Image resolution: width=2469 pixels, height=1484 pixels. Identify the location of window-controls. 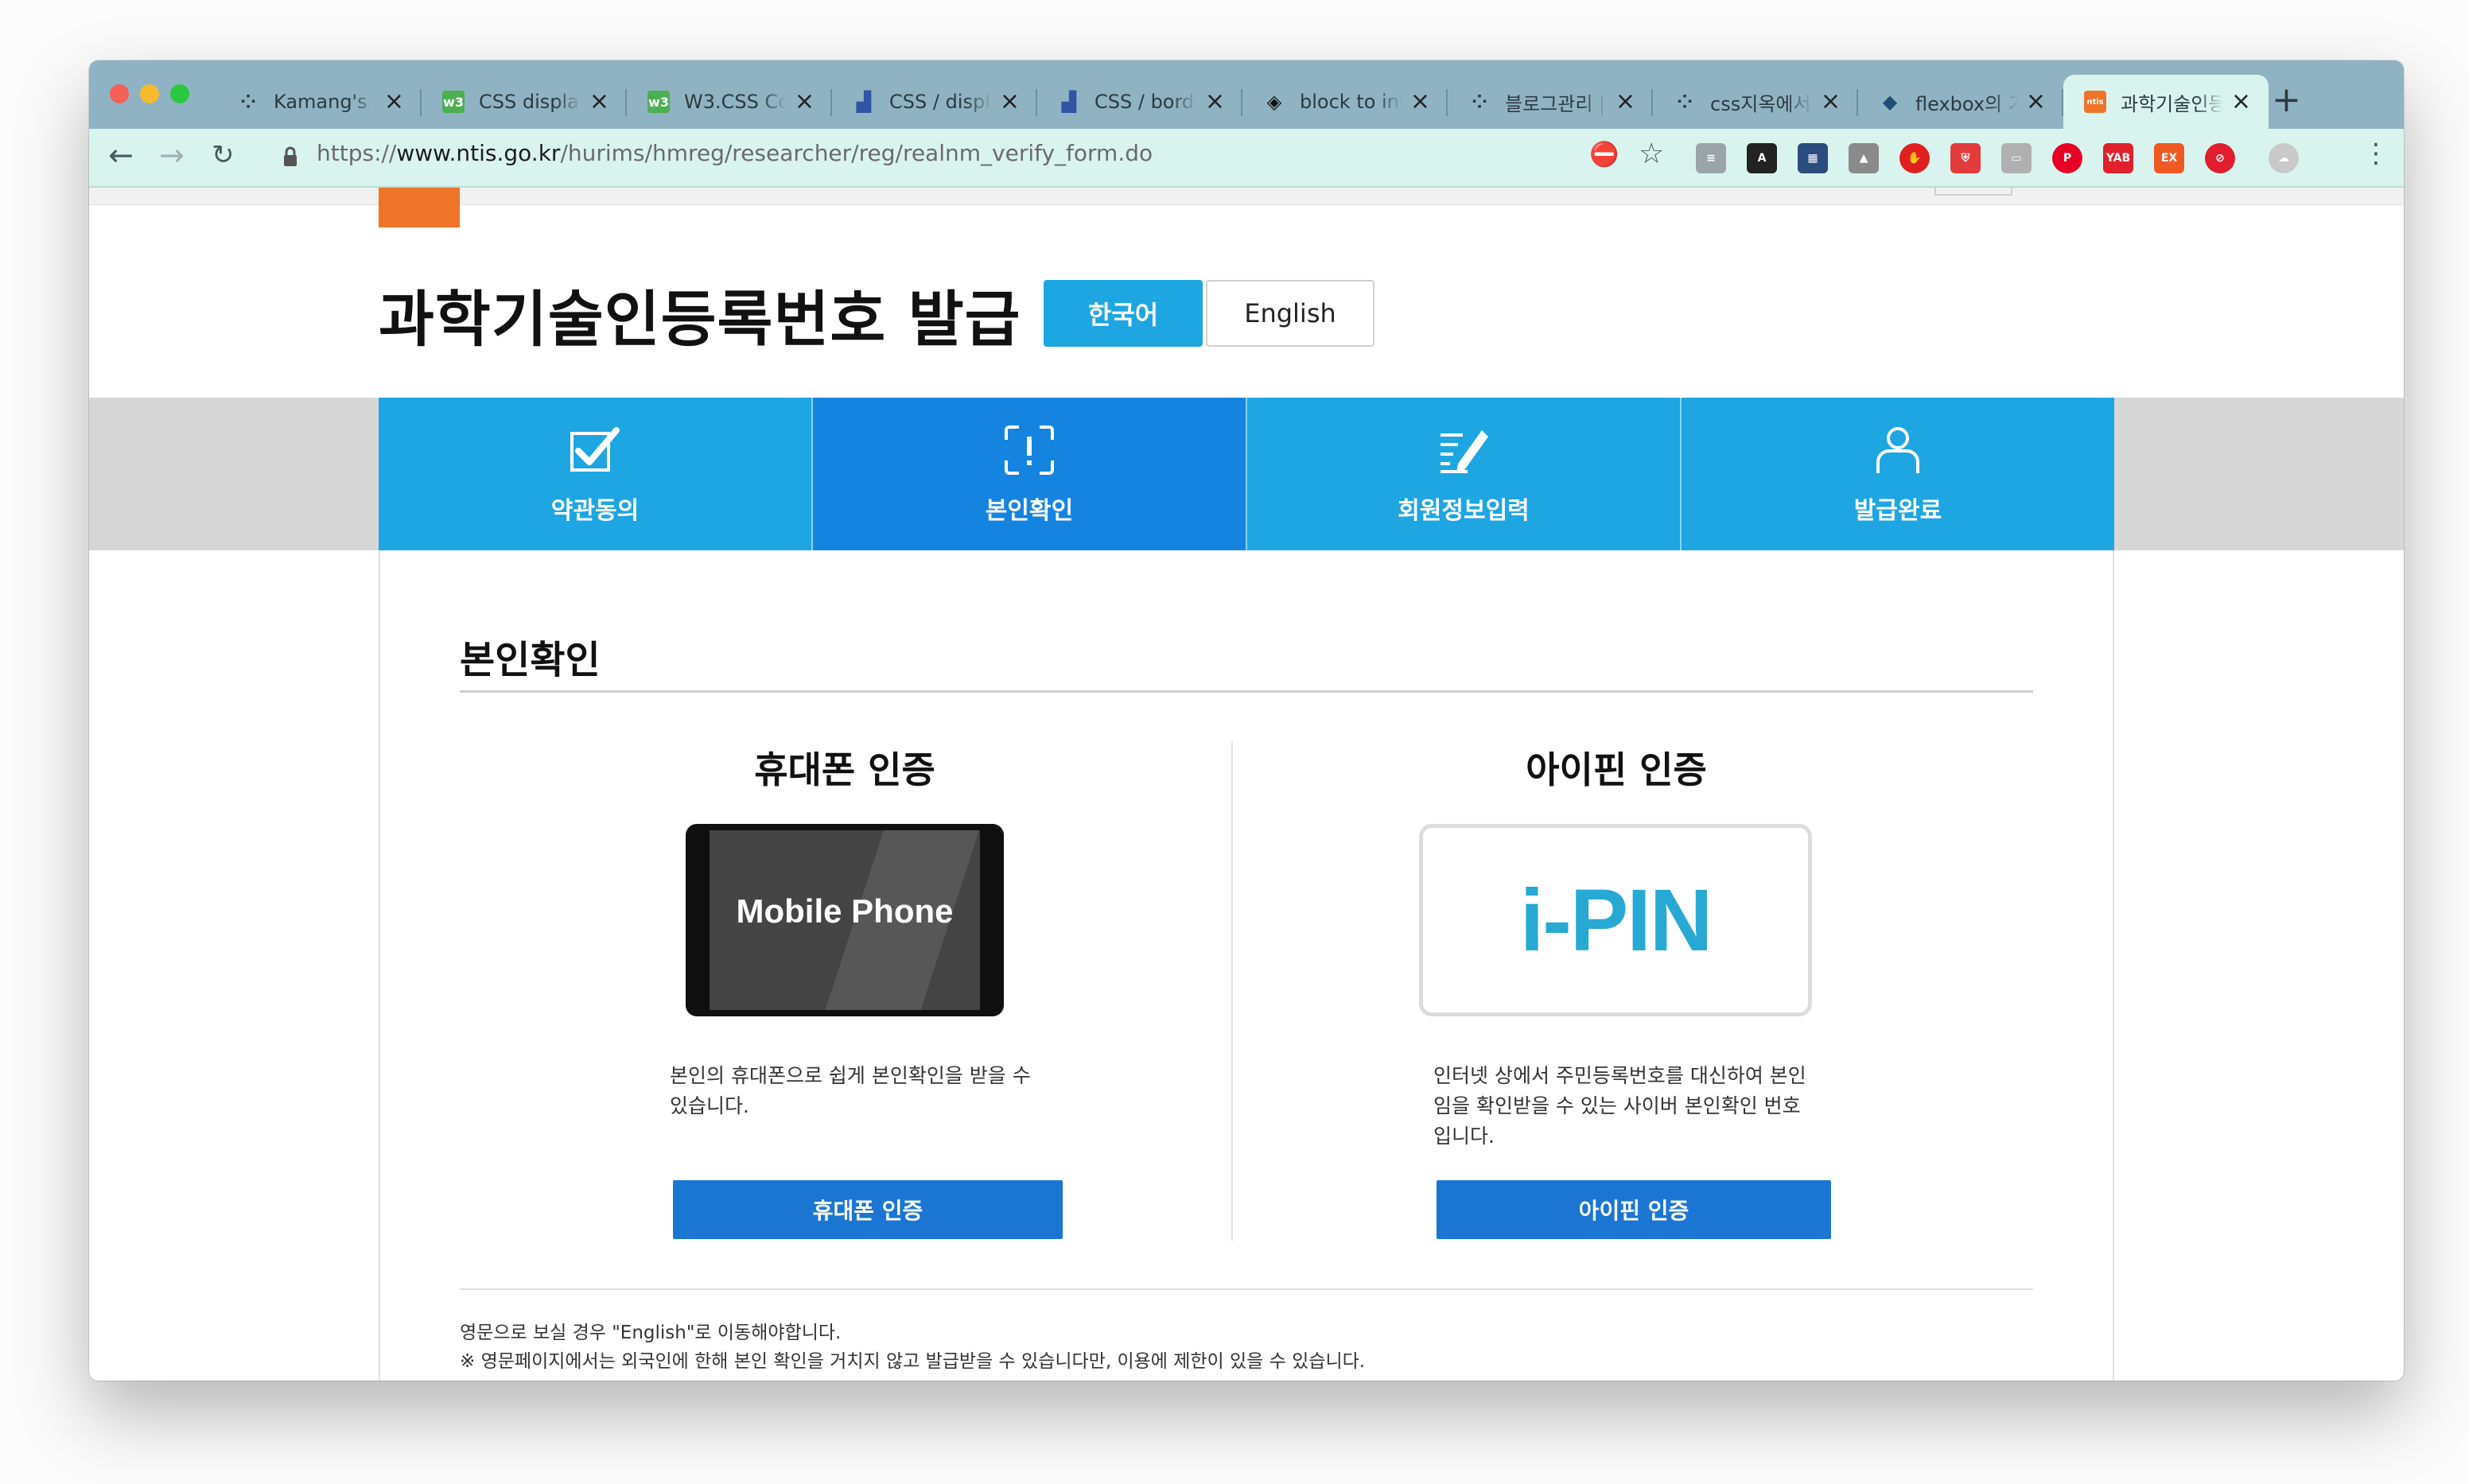
(149, 93).